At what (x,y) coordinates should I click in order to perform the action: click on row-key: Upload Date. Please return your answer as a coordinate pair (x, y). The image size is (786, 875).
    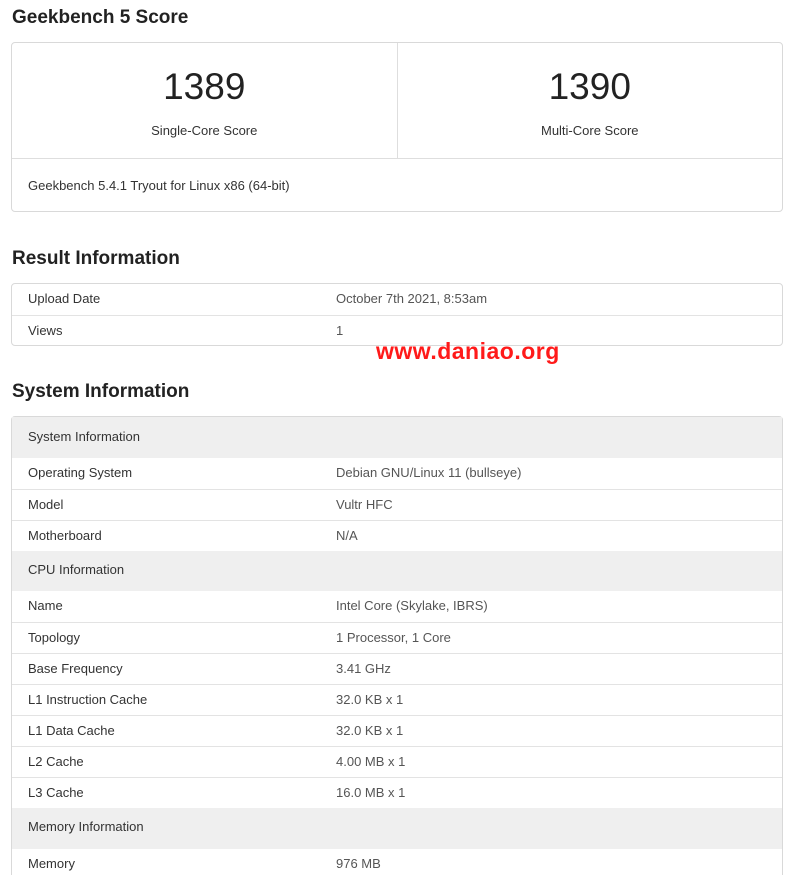
    Looking at the image, I should click on (64, 298).